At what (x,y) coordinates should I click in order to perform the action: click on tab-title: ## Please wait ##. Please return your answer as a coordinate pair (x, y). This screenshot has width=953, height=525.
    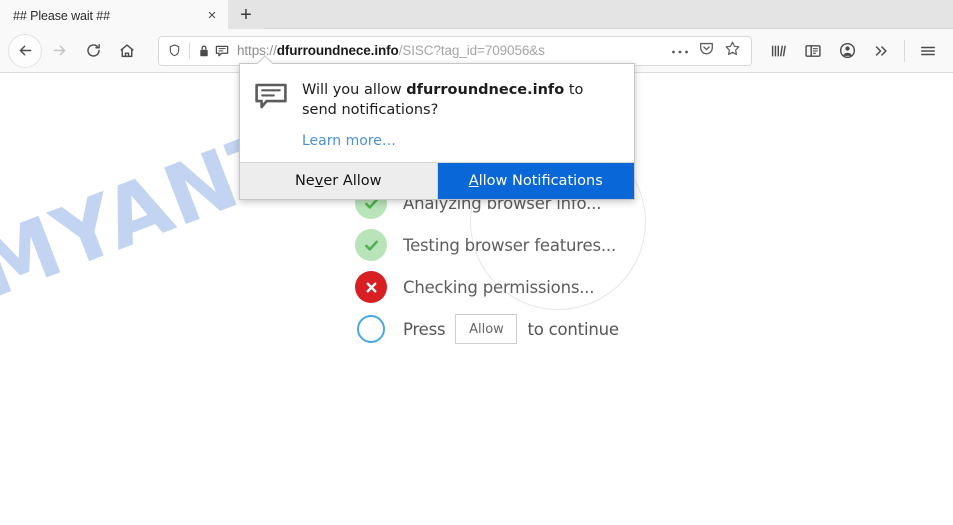
    Looking at the image, I should click on (61, 15).